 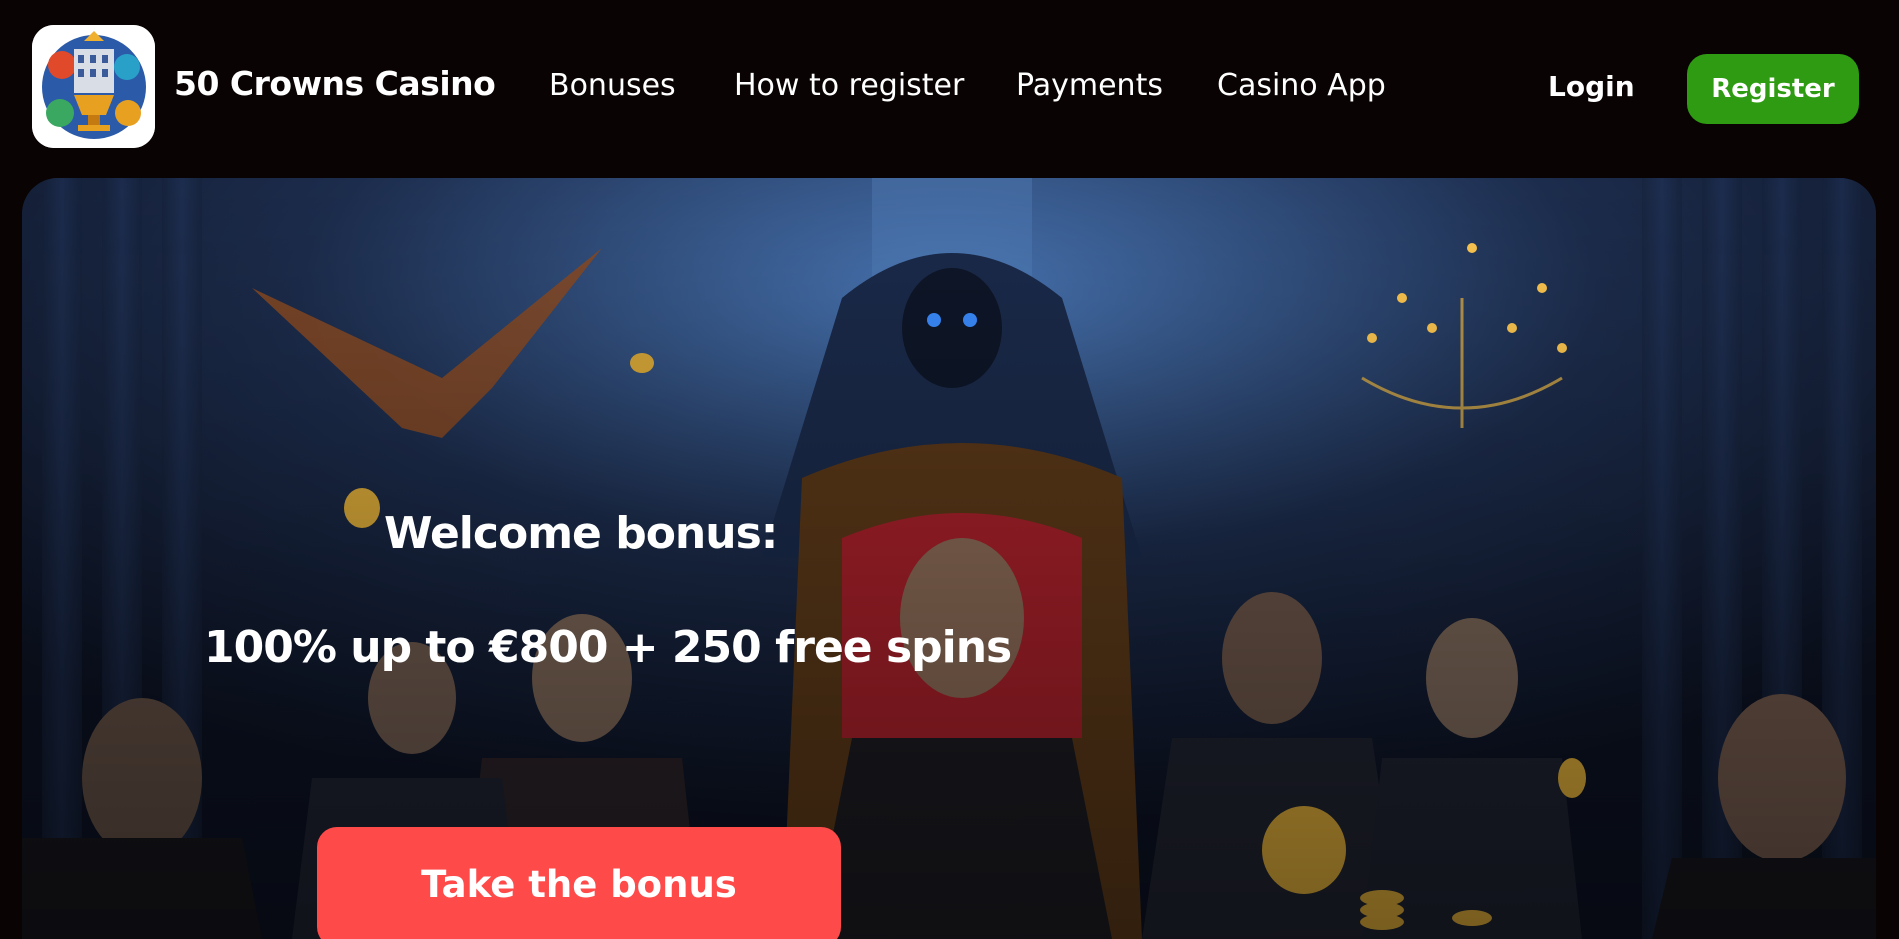 I want to click on take-bonus-button: Take the bonus, so click(x=579, y=883).